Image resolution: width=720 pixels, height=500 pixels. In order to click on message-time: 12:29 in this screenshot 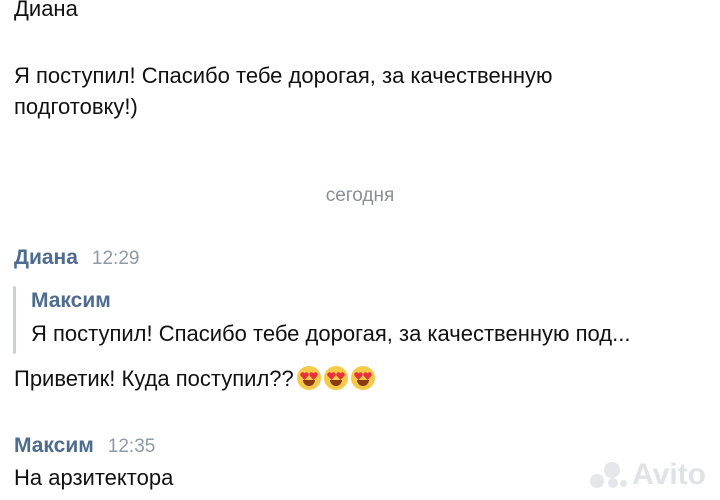, I will do `click(115, 258)`.